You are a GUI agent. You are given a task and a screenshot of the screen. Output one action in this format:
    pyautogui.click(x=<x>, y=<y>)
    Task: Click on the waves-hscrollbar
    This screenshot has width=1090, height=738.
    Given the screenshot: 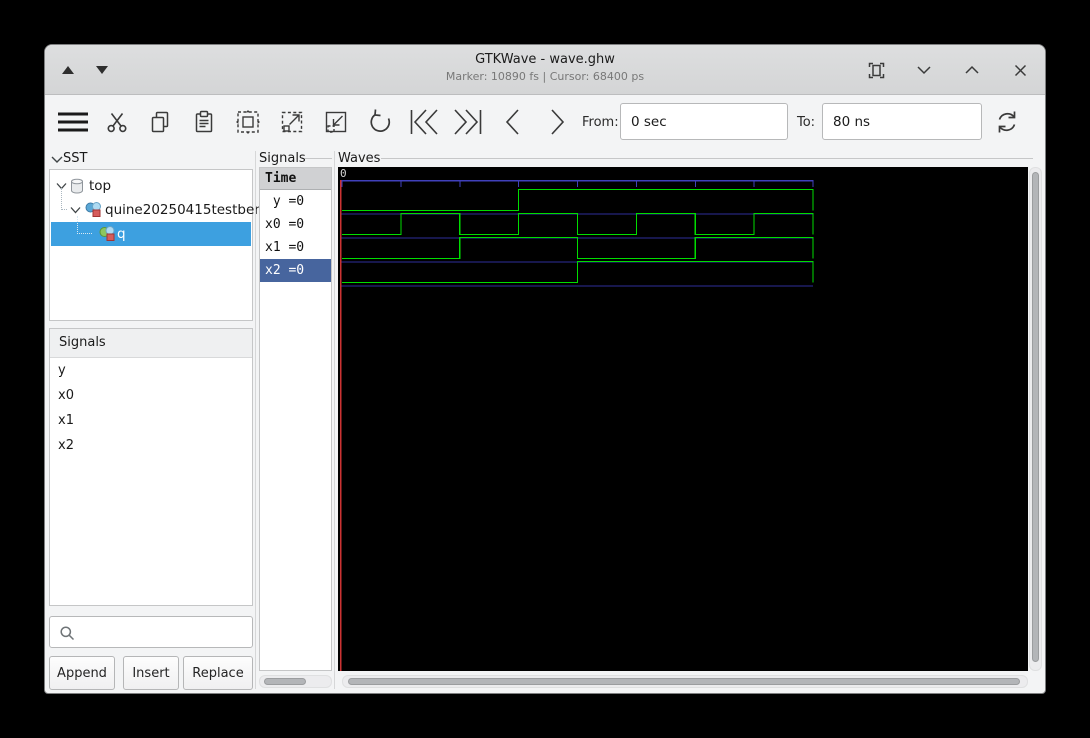 What is the action you would take?
    pyautogui.click(x=685, y=681)
    